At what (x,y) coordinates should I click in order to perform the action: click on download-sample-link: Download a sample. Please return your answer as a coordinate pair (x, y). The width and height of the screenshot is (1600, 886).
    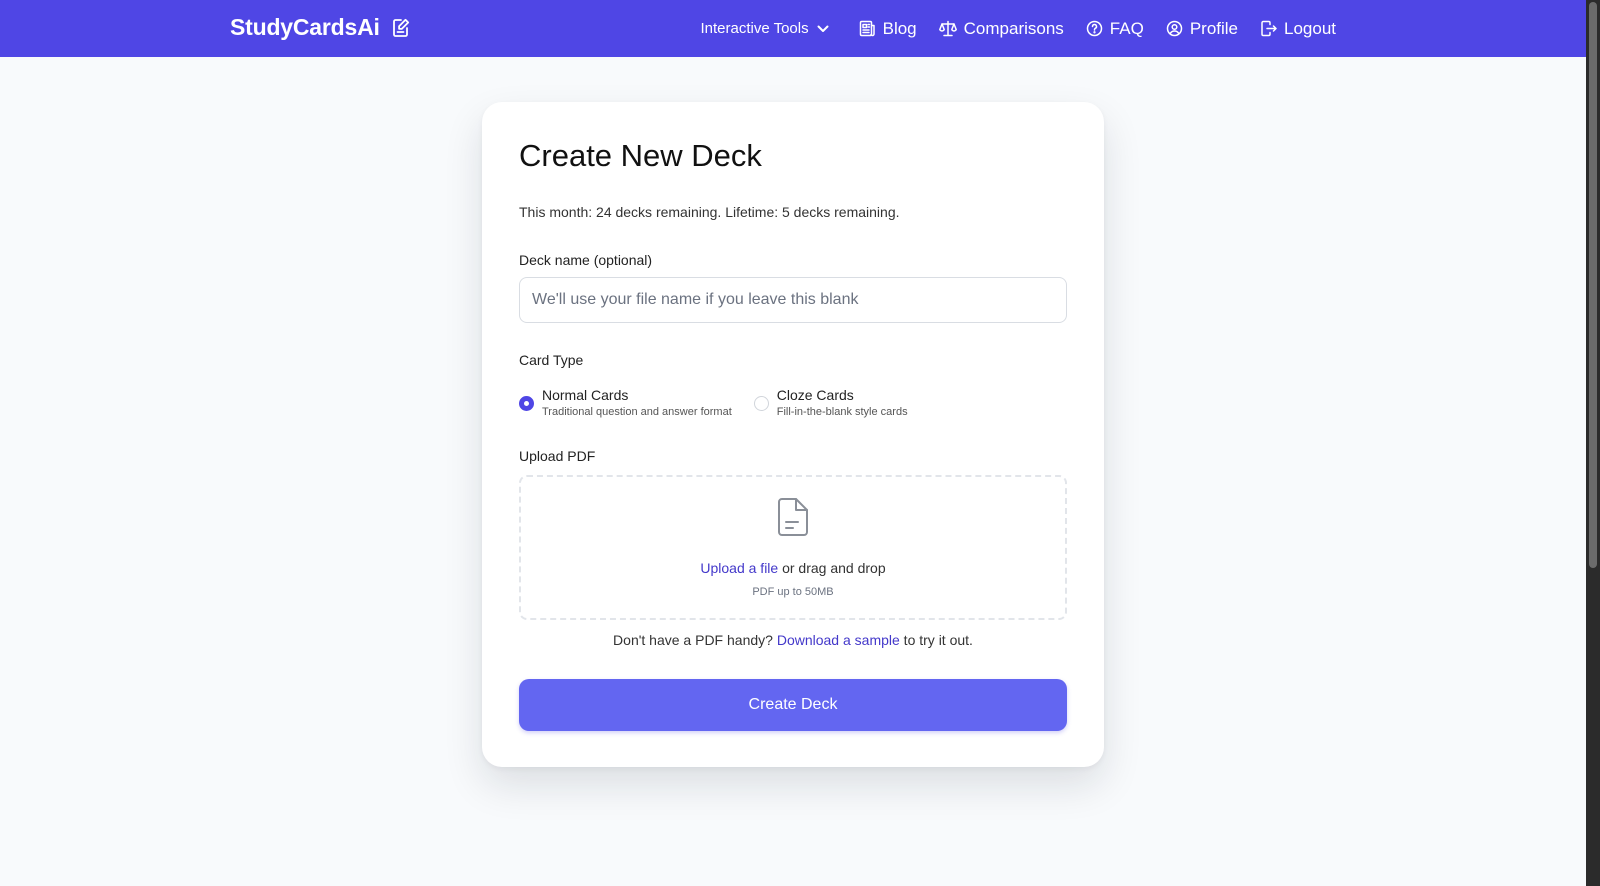
    Looking at the image, I should click on (838, 640).